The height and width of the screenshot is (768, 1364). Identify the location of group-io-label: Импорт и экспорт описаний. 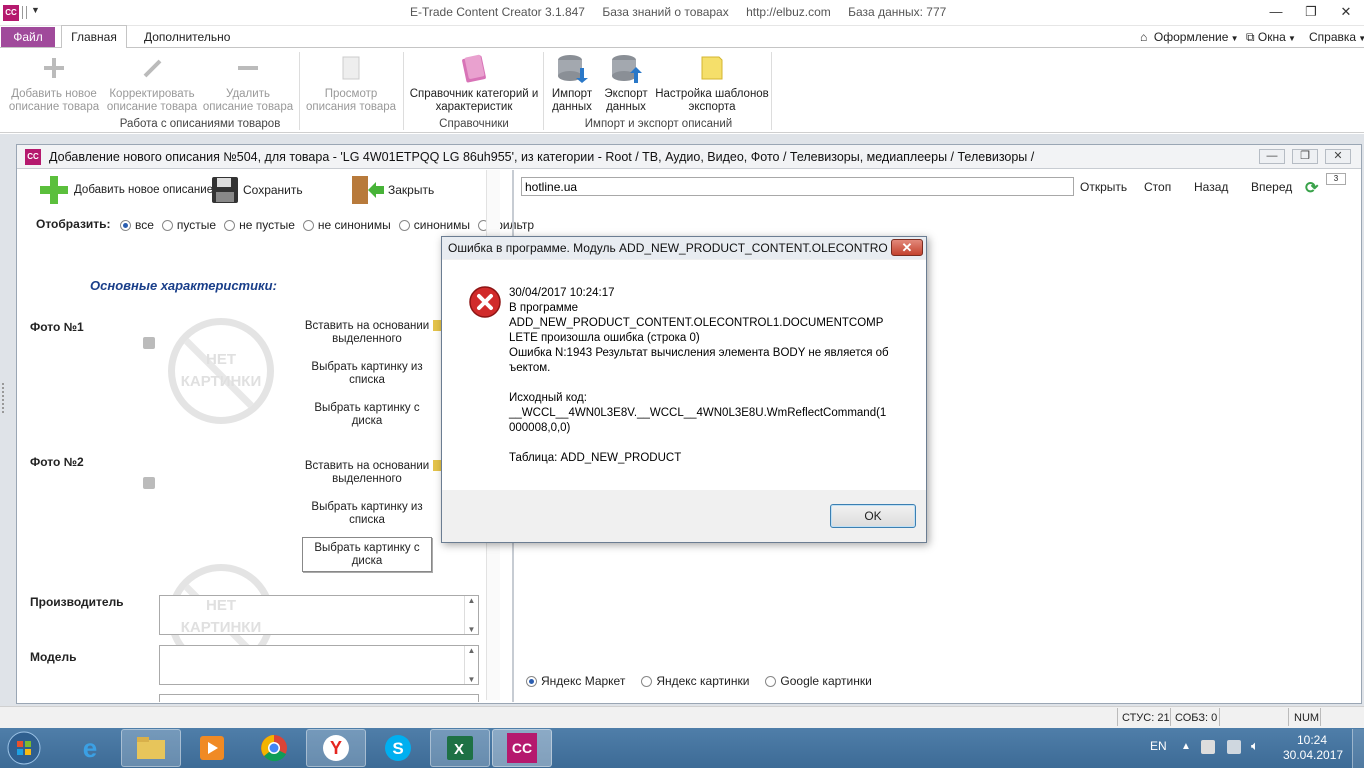
(658, 124).